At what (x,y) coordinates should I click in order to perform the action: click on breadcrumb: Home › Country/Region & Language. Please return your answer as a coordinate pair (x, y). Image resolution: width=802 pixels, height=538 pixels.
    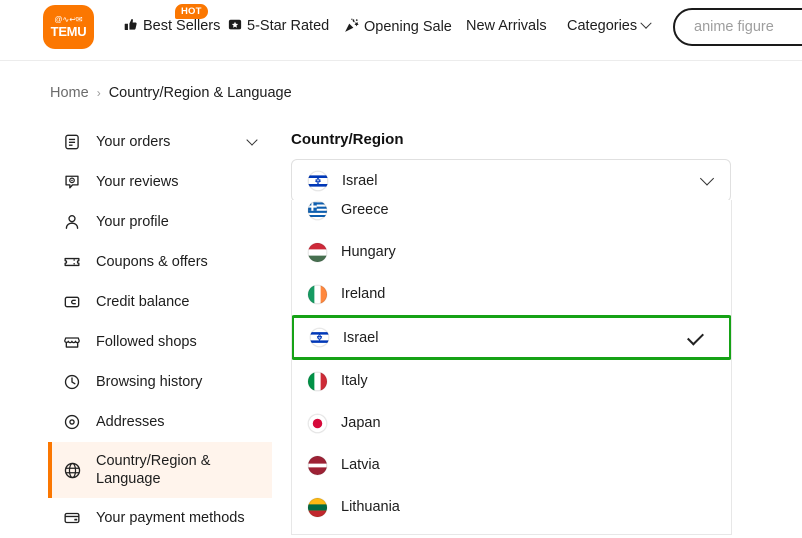
    Looking at the image, I should click on (171, 93).